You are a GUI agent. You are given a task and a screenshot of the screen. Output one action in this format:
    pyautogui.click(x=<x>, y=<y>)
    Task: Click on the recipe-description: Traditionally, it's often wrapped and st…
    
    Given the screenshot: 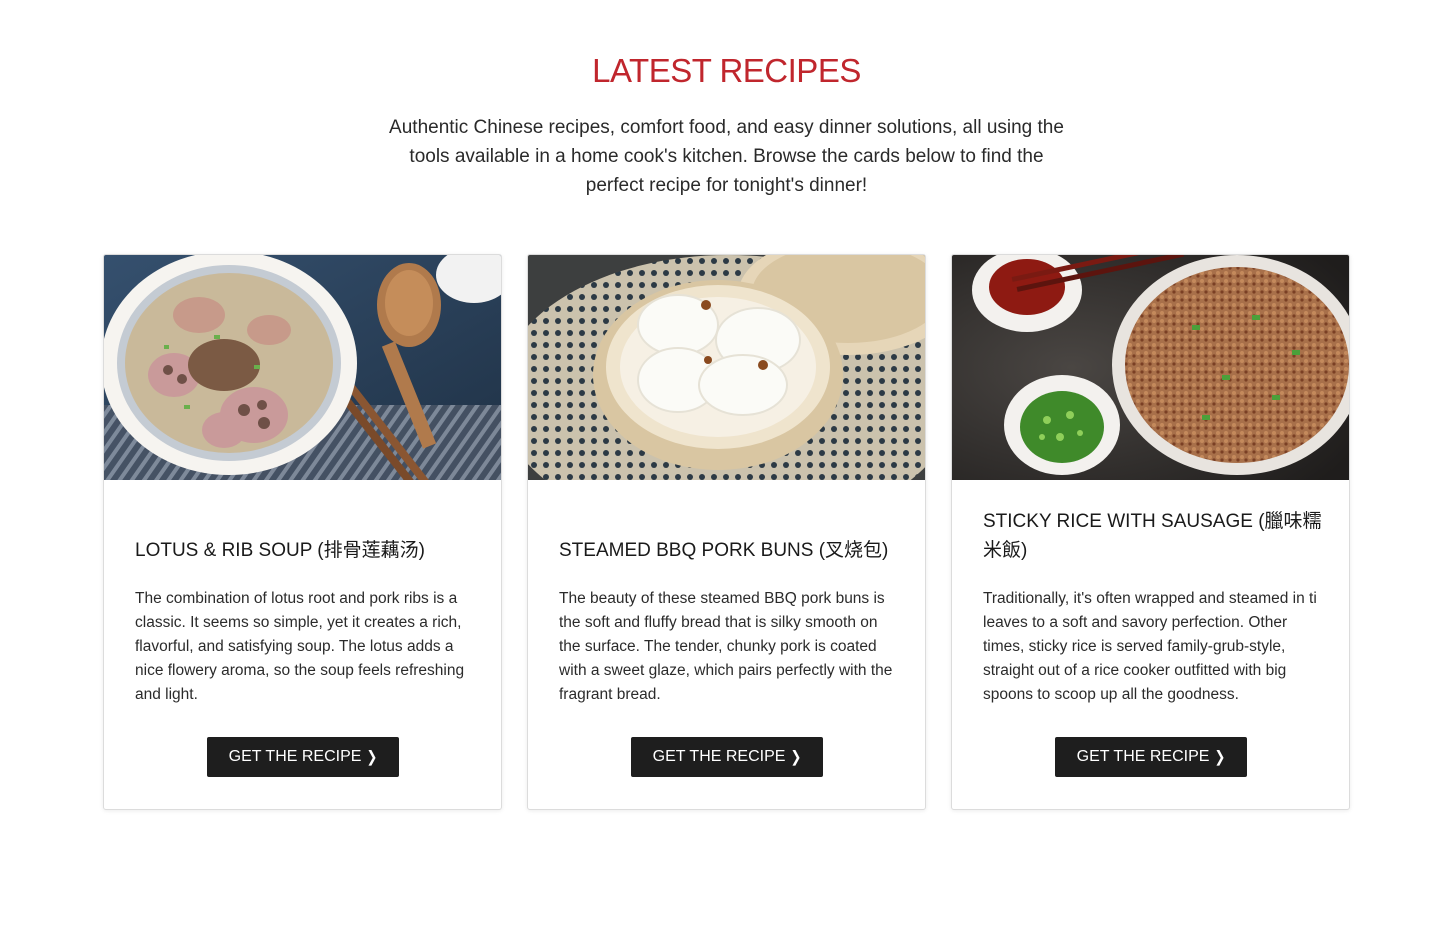 What is the action you would take?
    pyautogui.click(x=1150, y=646)
    